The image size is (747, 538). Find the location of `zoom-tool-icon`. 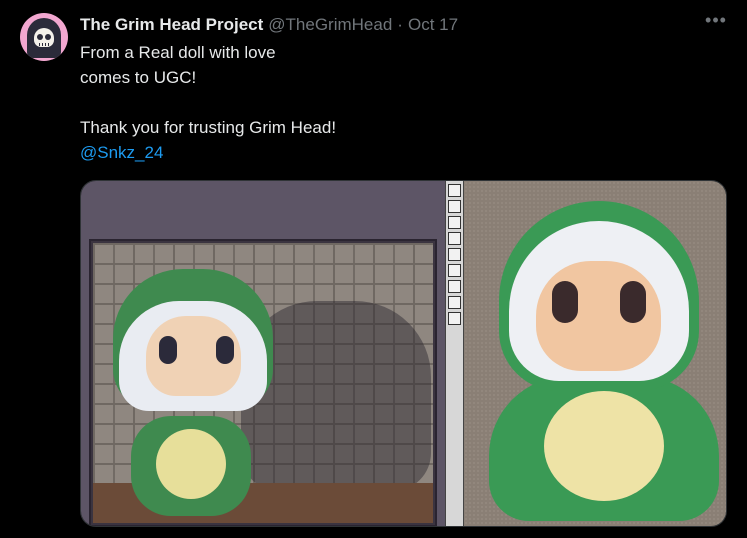

zoom-tool-icon is located at coordinates (454, 222).